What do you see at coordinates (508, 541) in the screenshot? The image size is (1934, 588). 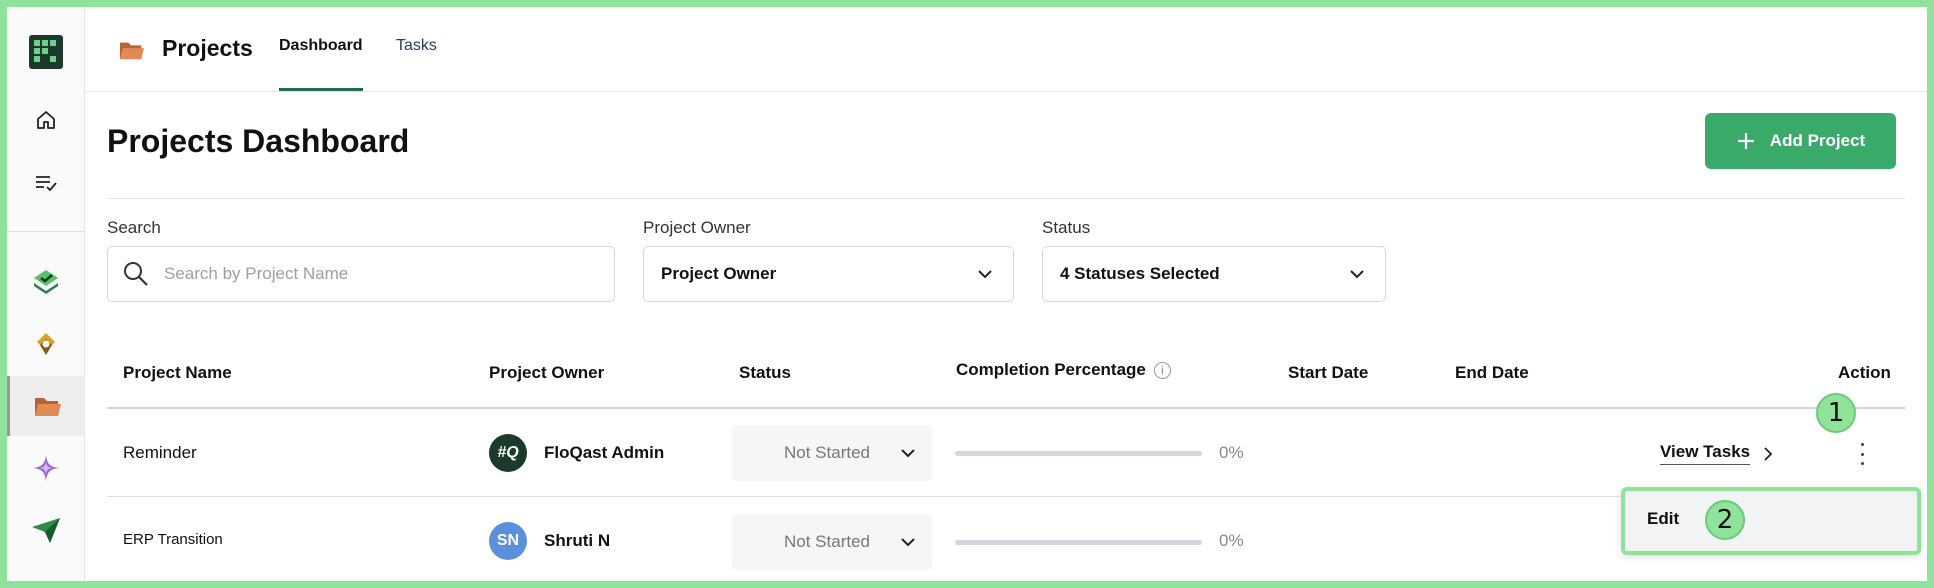 I see `avatar: SN` at bounding box center [508, 541].